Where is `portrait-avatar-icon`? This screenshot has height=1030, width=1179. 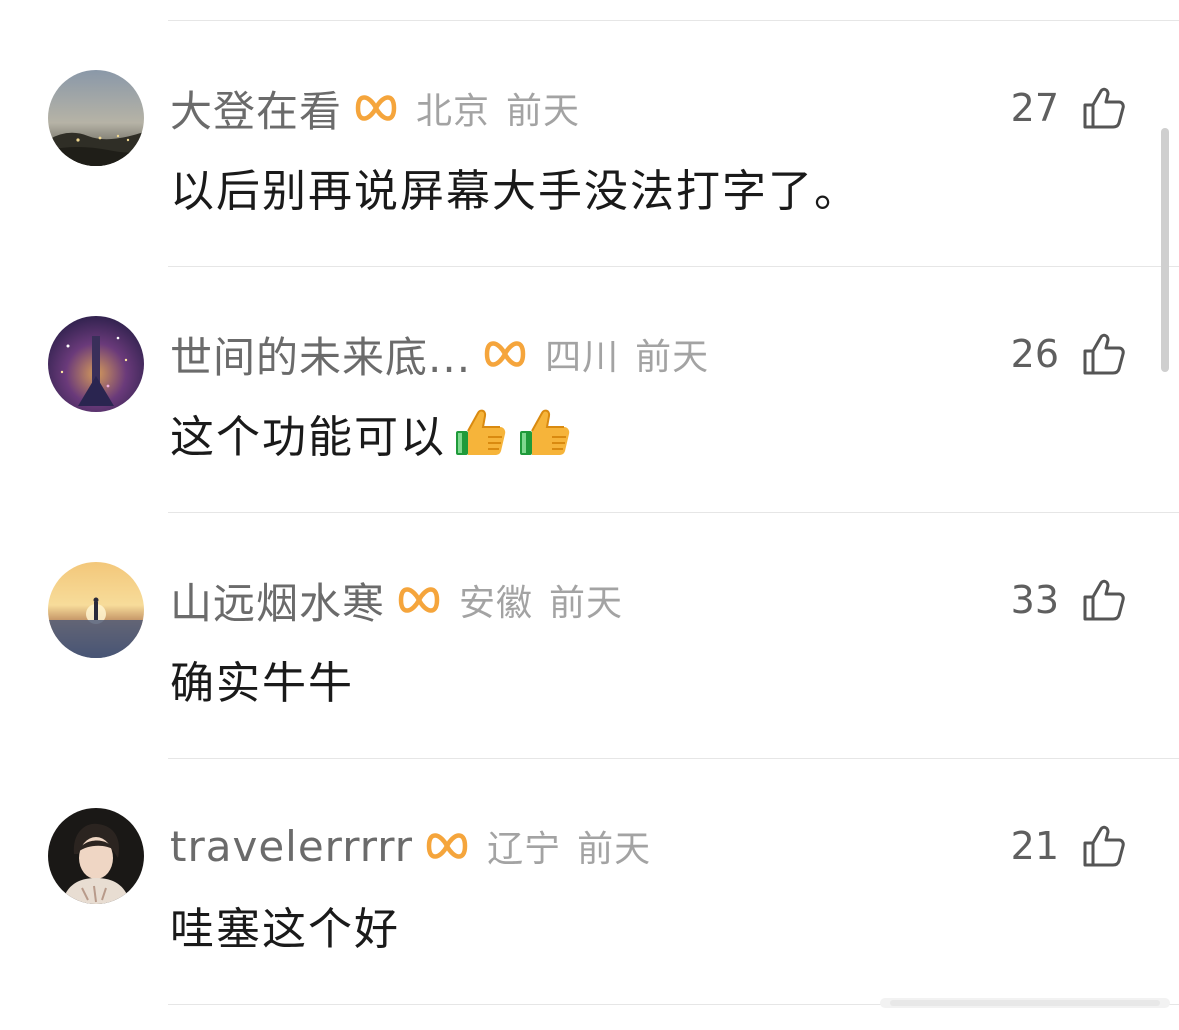 portrait-avatar-icon is located at coordinates (96, 856).